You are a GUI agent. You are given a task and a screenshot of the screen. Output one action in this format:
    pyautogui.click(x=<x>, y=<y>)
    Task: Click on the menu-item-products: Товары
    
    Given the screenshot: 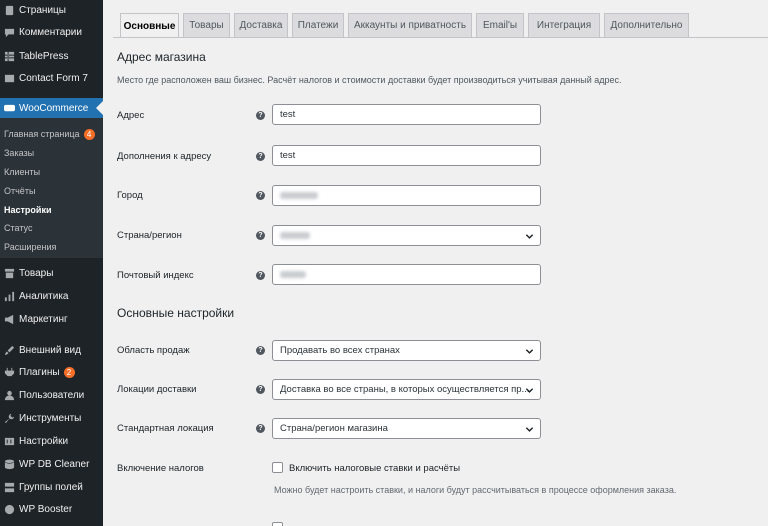 What is the action you would take?
    pyautogui.click(x=51, y=273)
    